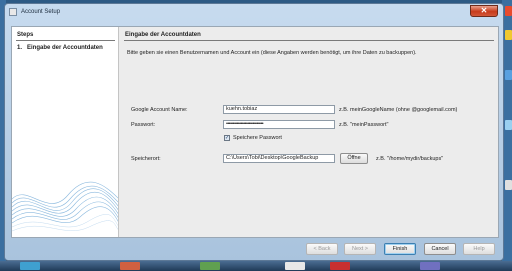  Describe the element at coordinates (279, 109) in the screenshot. I see `account-name-input: kuehn.tobiaz` at that location.